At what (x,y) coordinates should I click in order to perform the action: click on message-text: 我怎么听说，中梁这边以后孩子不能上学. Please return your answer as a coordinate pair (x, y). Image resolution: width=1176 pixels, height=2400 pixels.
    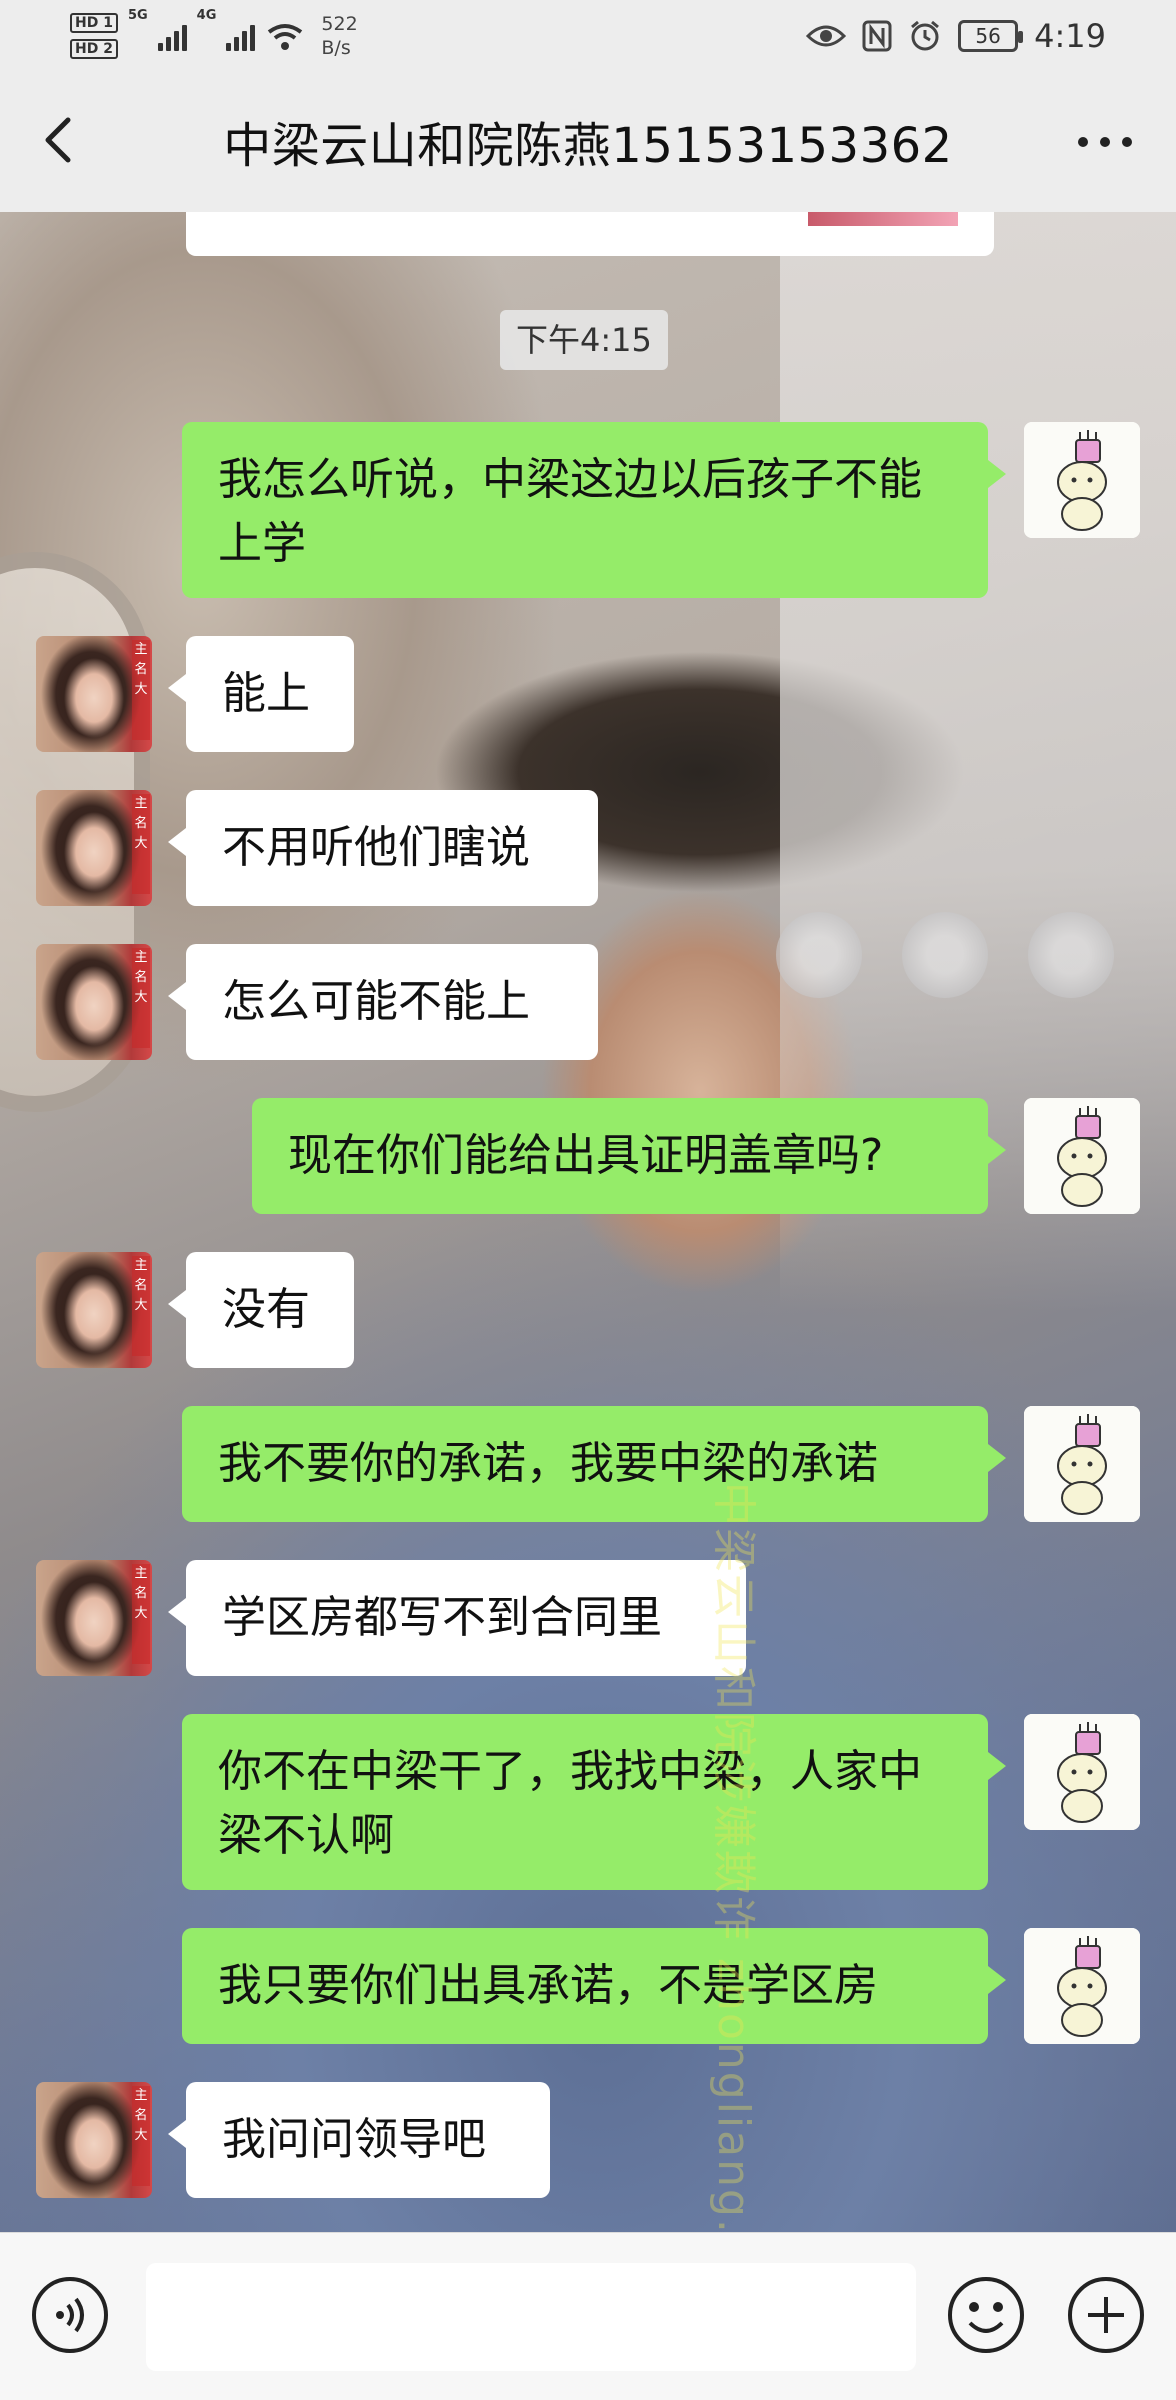
    Looking at the image, I should click on (570, 511).